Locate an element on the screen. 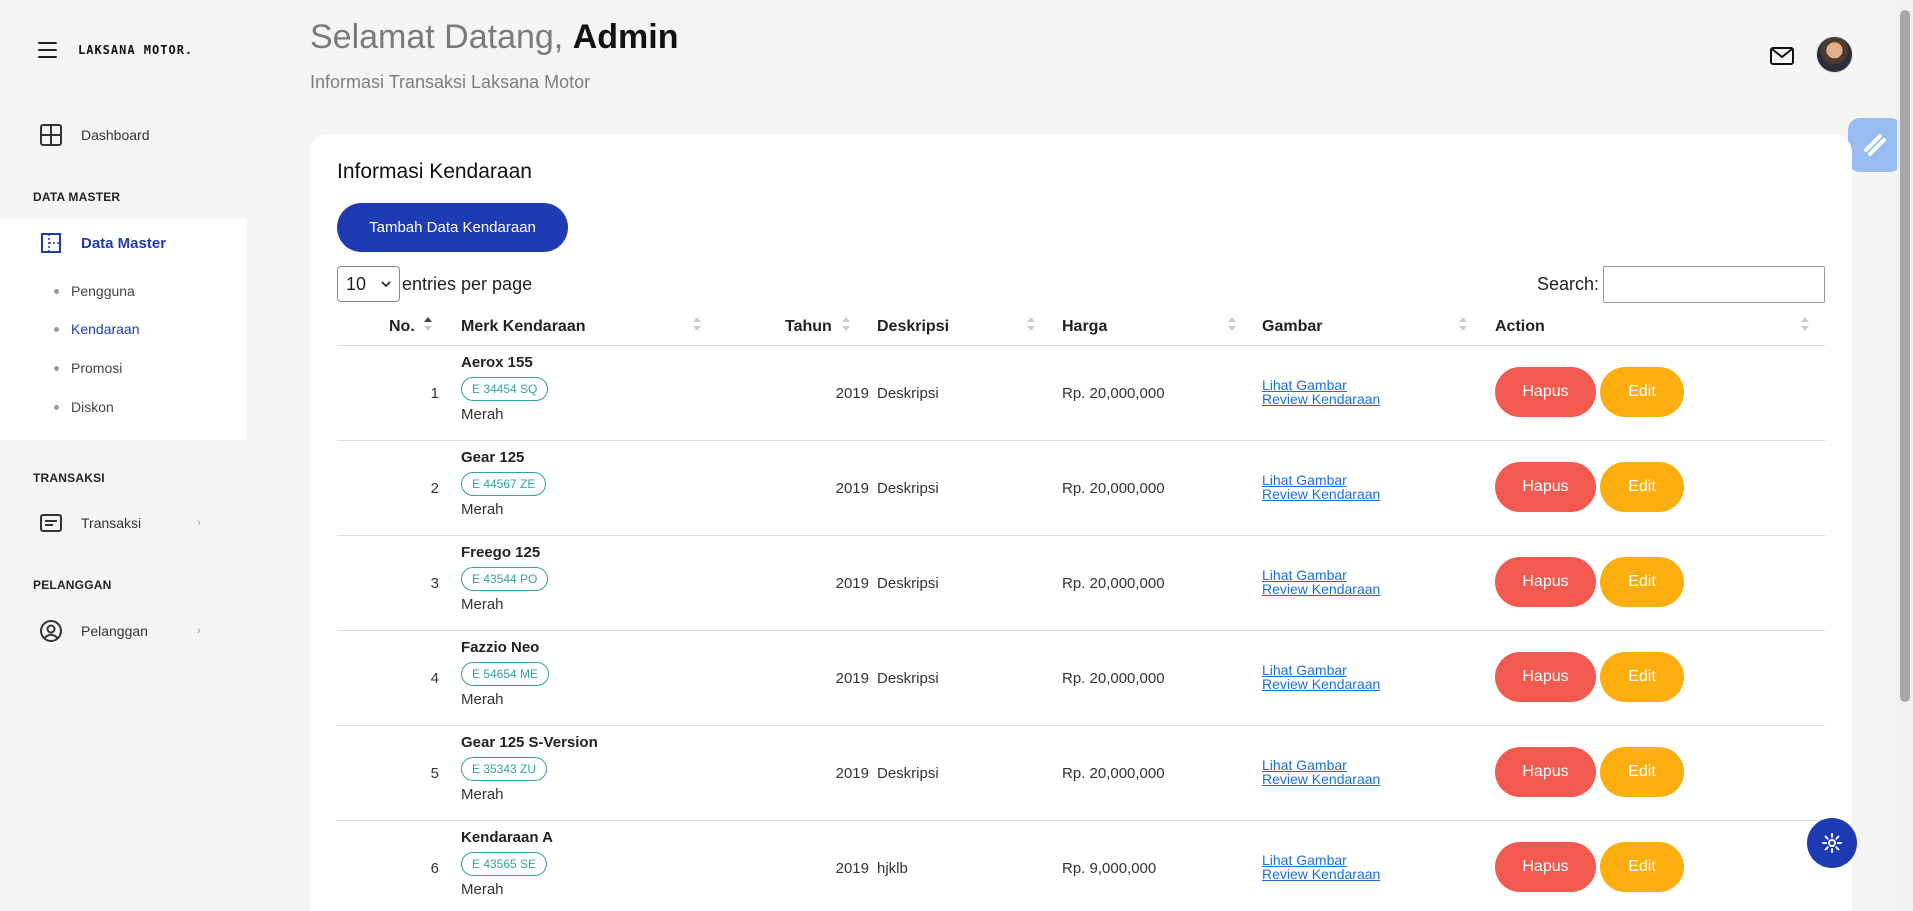 The width and height of the screenshot is (1913, 911). sidebar-item-label: Dashboard is located at coordinates (115, 135).